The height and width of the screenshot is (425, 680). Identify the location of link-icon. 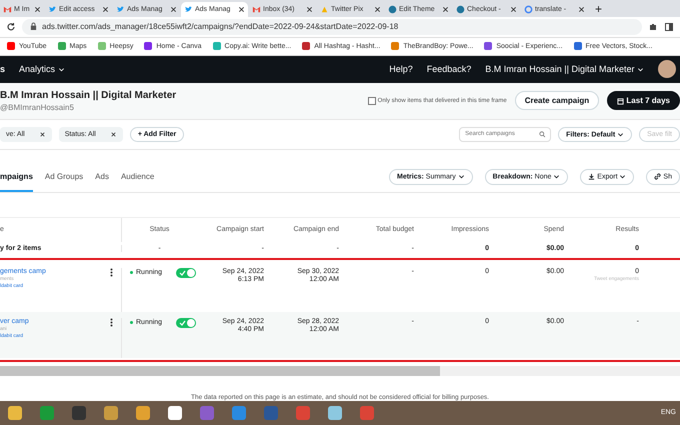
(658, 176).